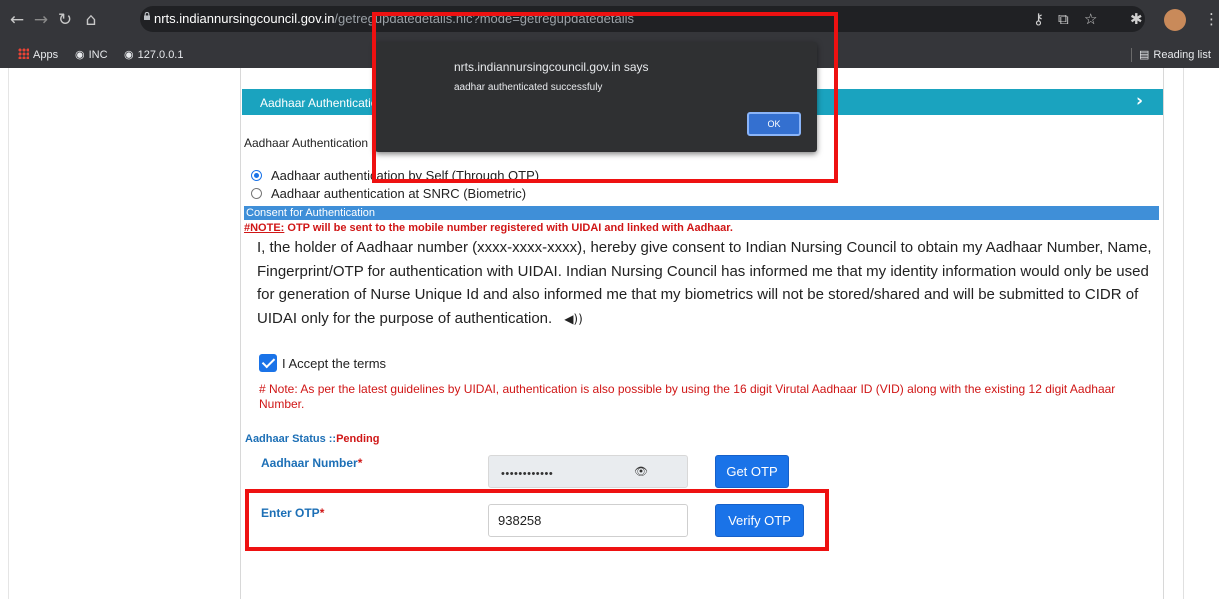 The image size is (1219, 599). What do you see at coordinates (23, 53) in the screenshot?
I see `apps-grid-icon` at bounding box center [23, 53].